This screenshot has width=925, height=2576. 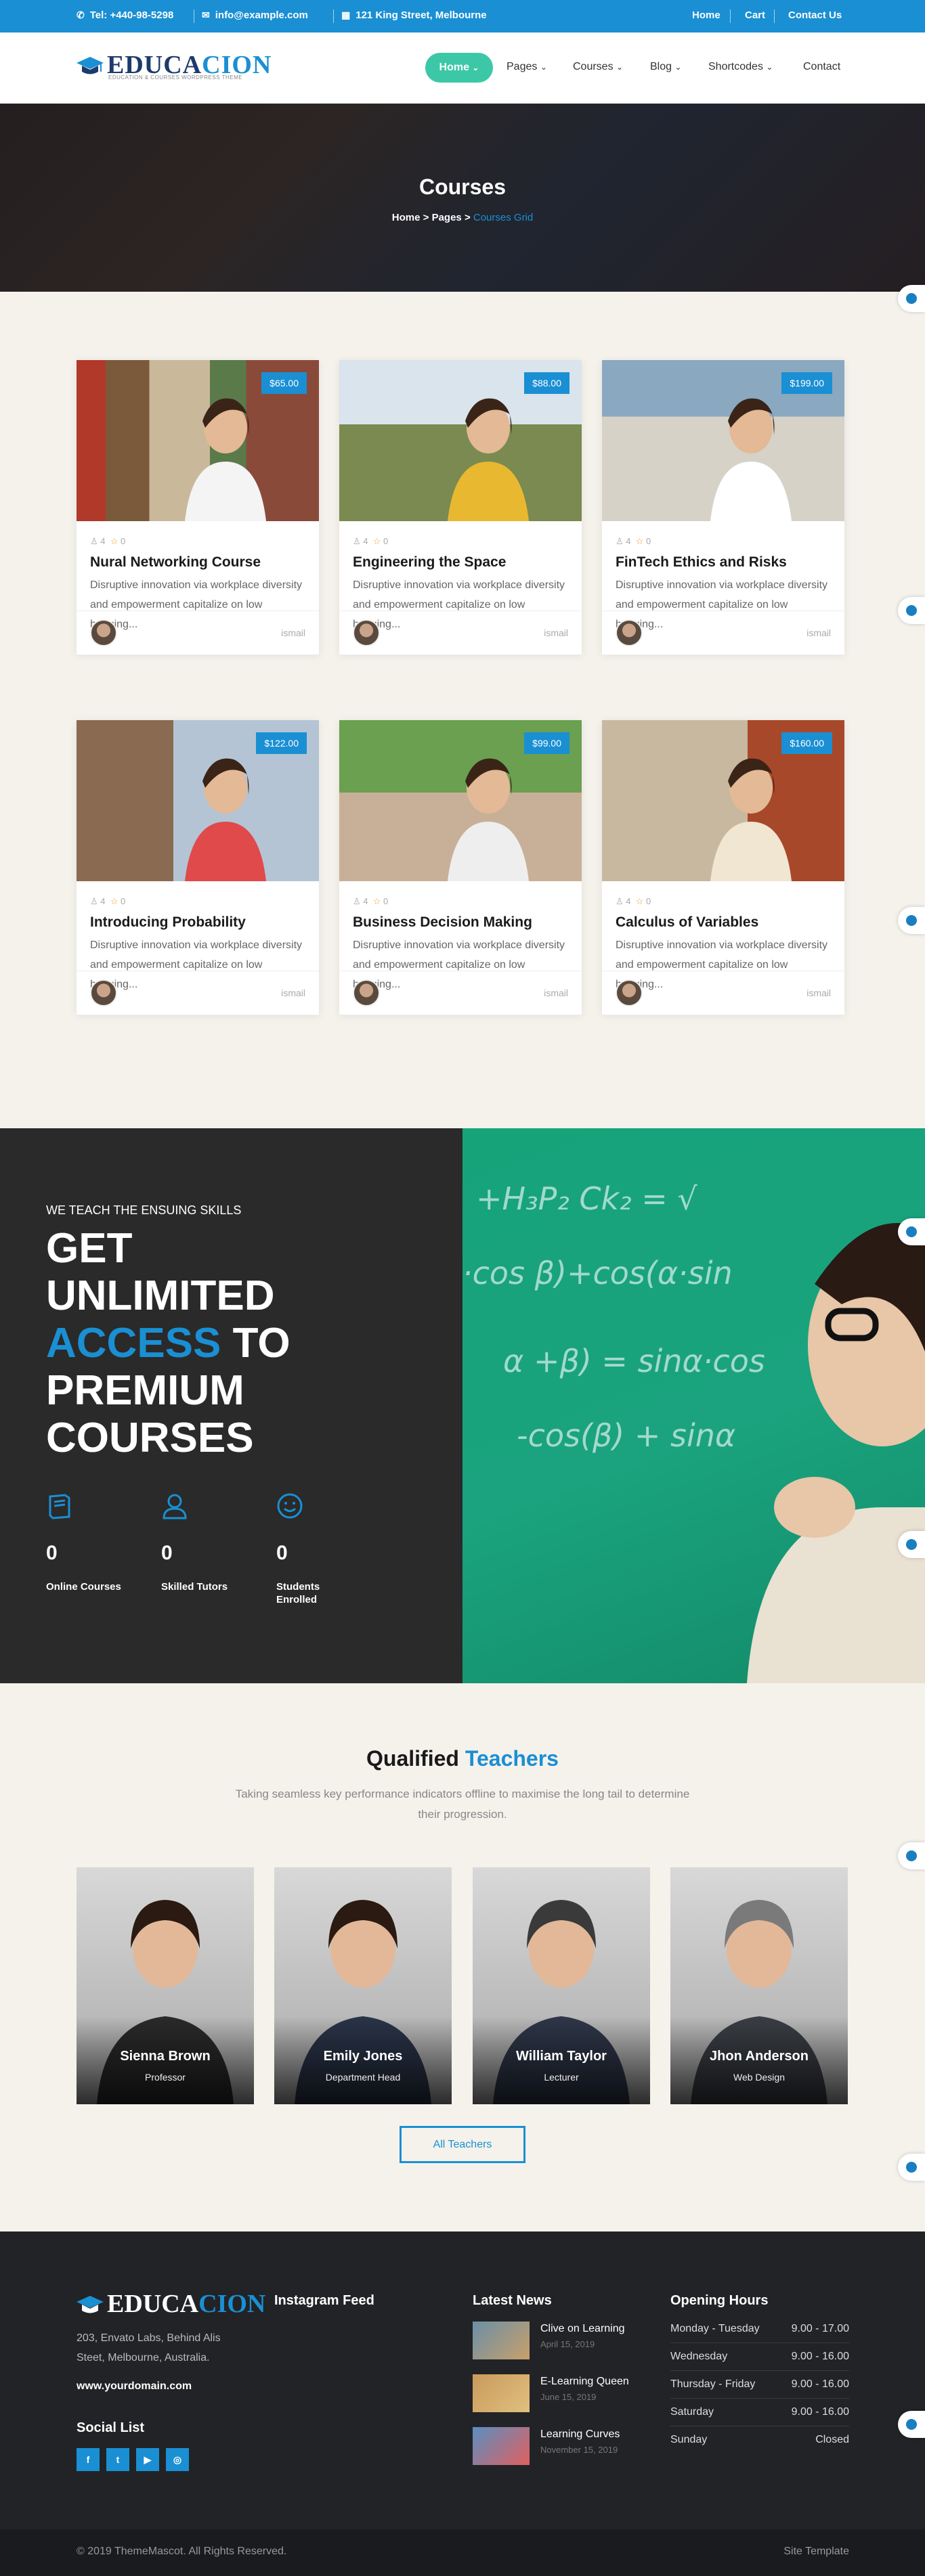 What do you see at coordinates (666, 67) in the screenshot?
I see `nav-blog: Blog ⌄` at bounding box center [666, 67].